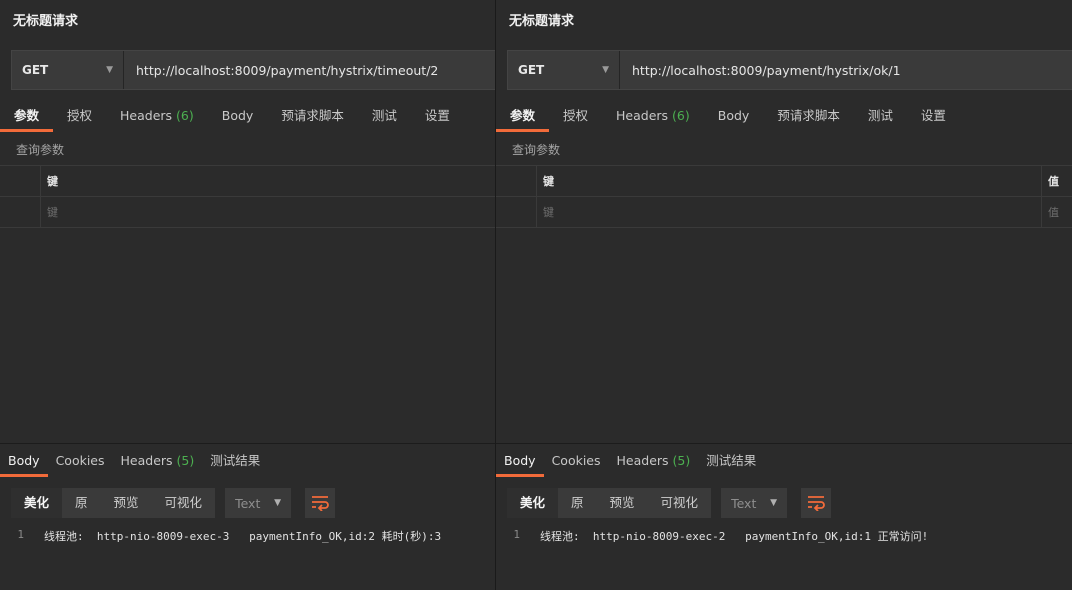  What do you see at coordinates (247, 181) in the screenshot?
I see `params-header-row: 键` at bounding box center [247, 181].